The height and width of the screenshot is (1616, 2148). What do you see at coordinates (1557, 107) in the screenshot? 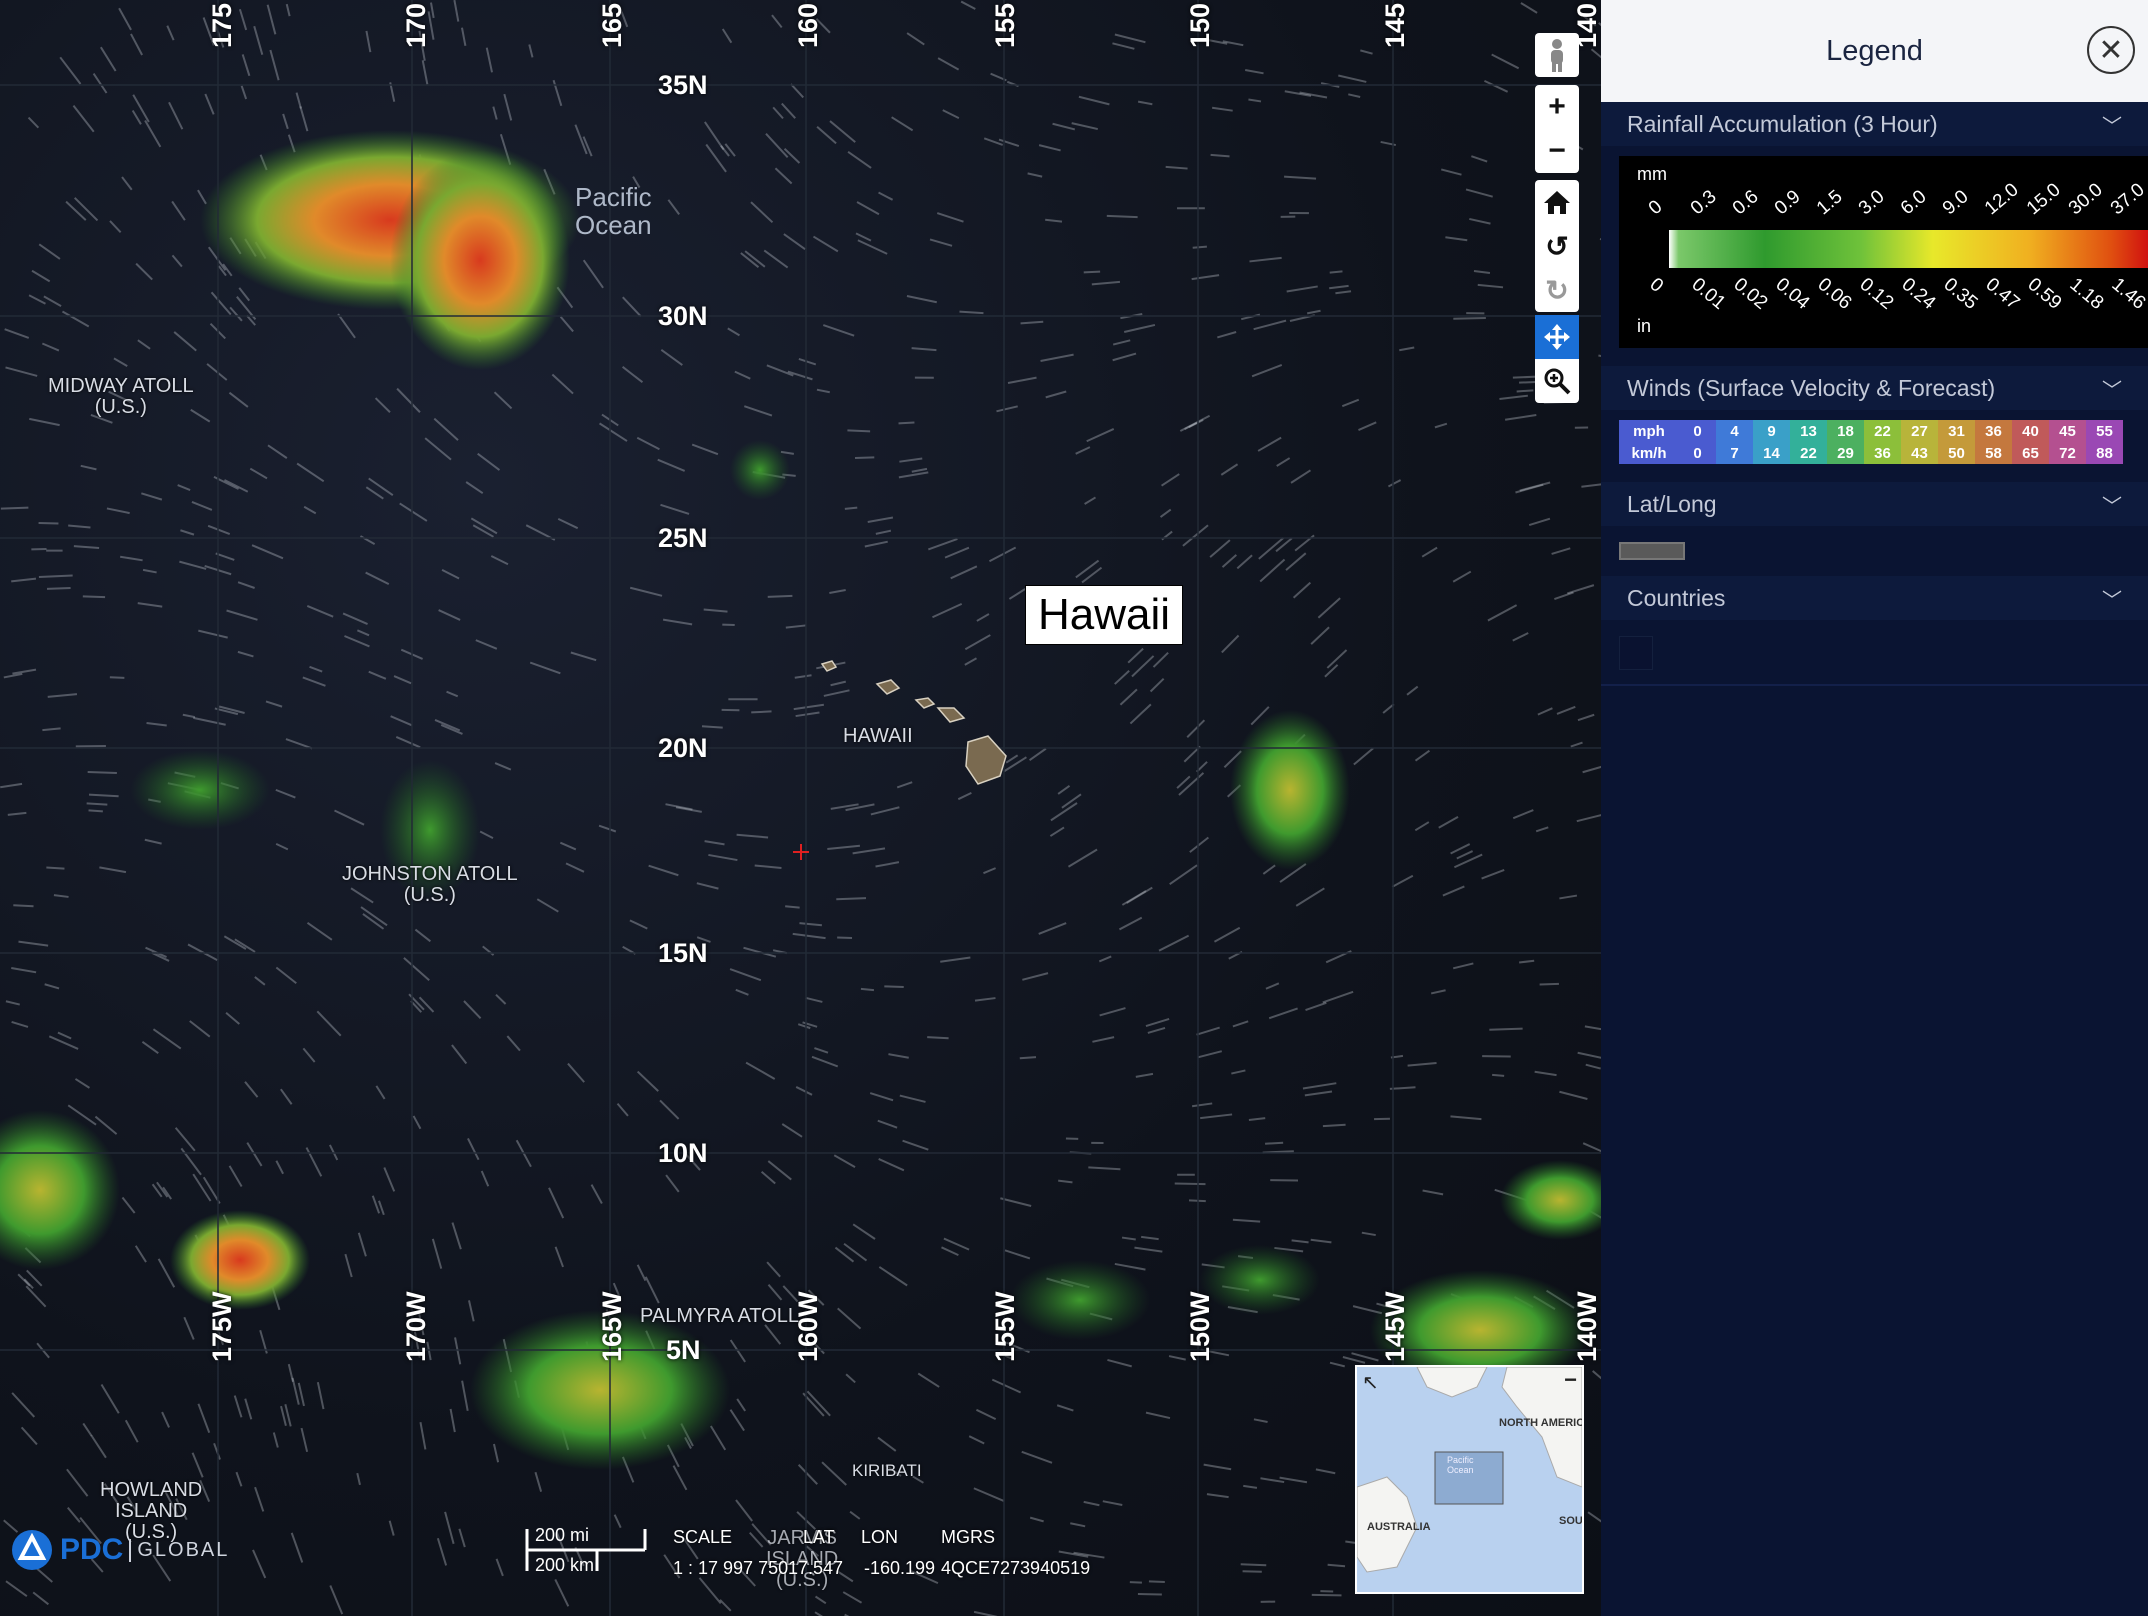
I see `zoom-in-icon: +` at bounding box center [1557, 107].